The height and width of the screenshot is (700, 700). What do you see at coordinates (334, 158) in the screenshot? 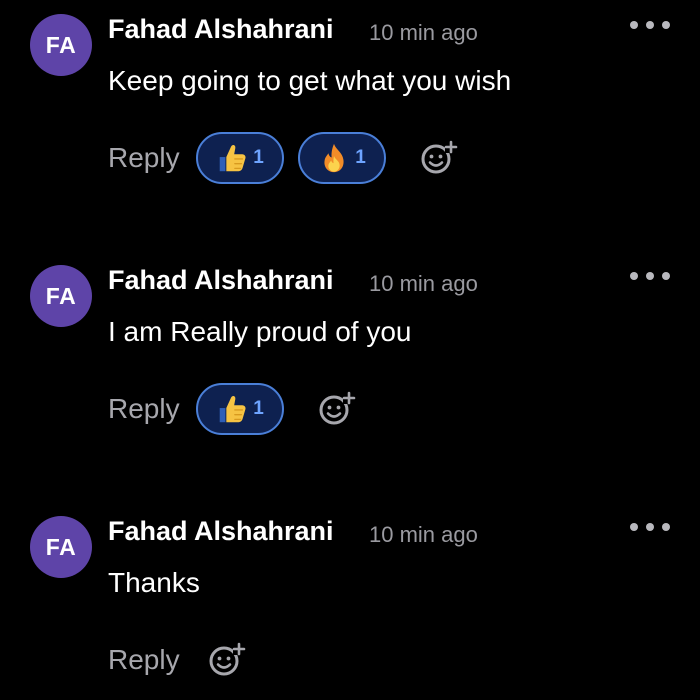
I see `fire-emoji-icon` at bounding box center [334, 158].